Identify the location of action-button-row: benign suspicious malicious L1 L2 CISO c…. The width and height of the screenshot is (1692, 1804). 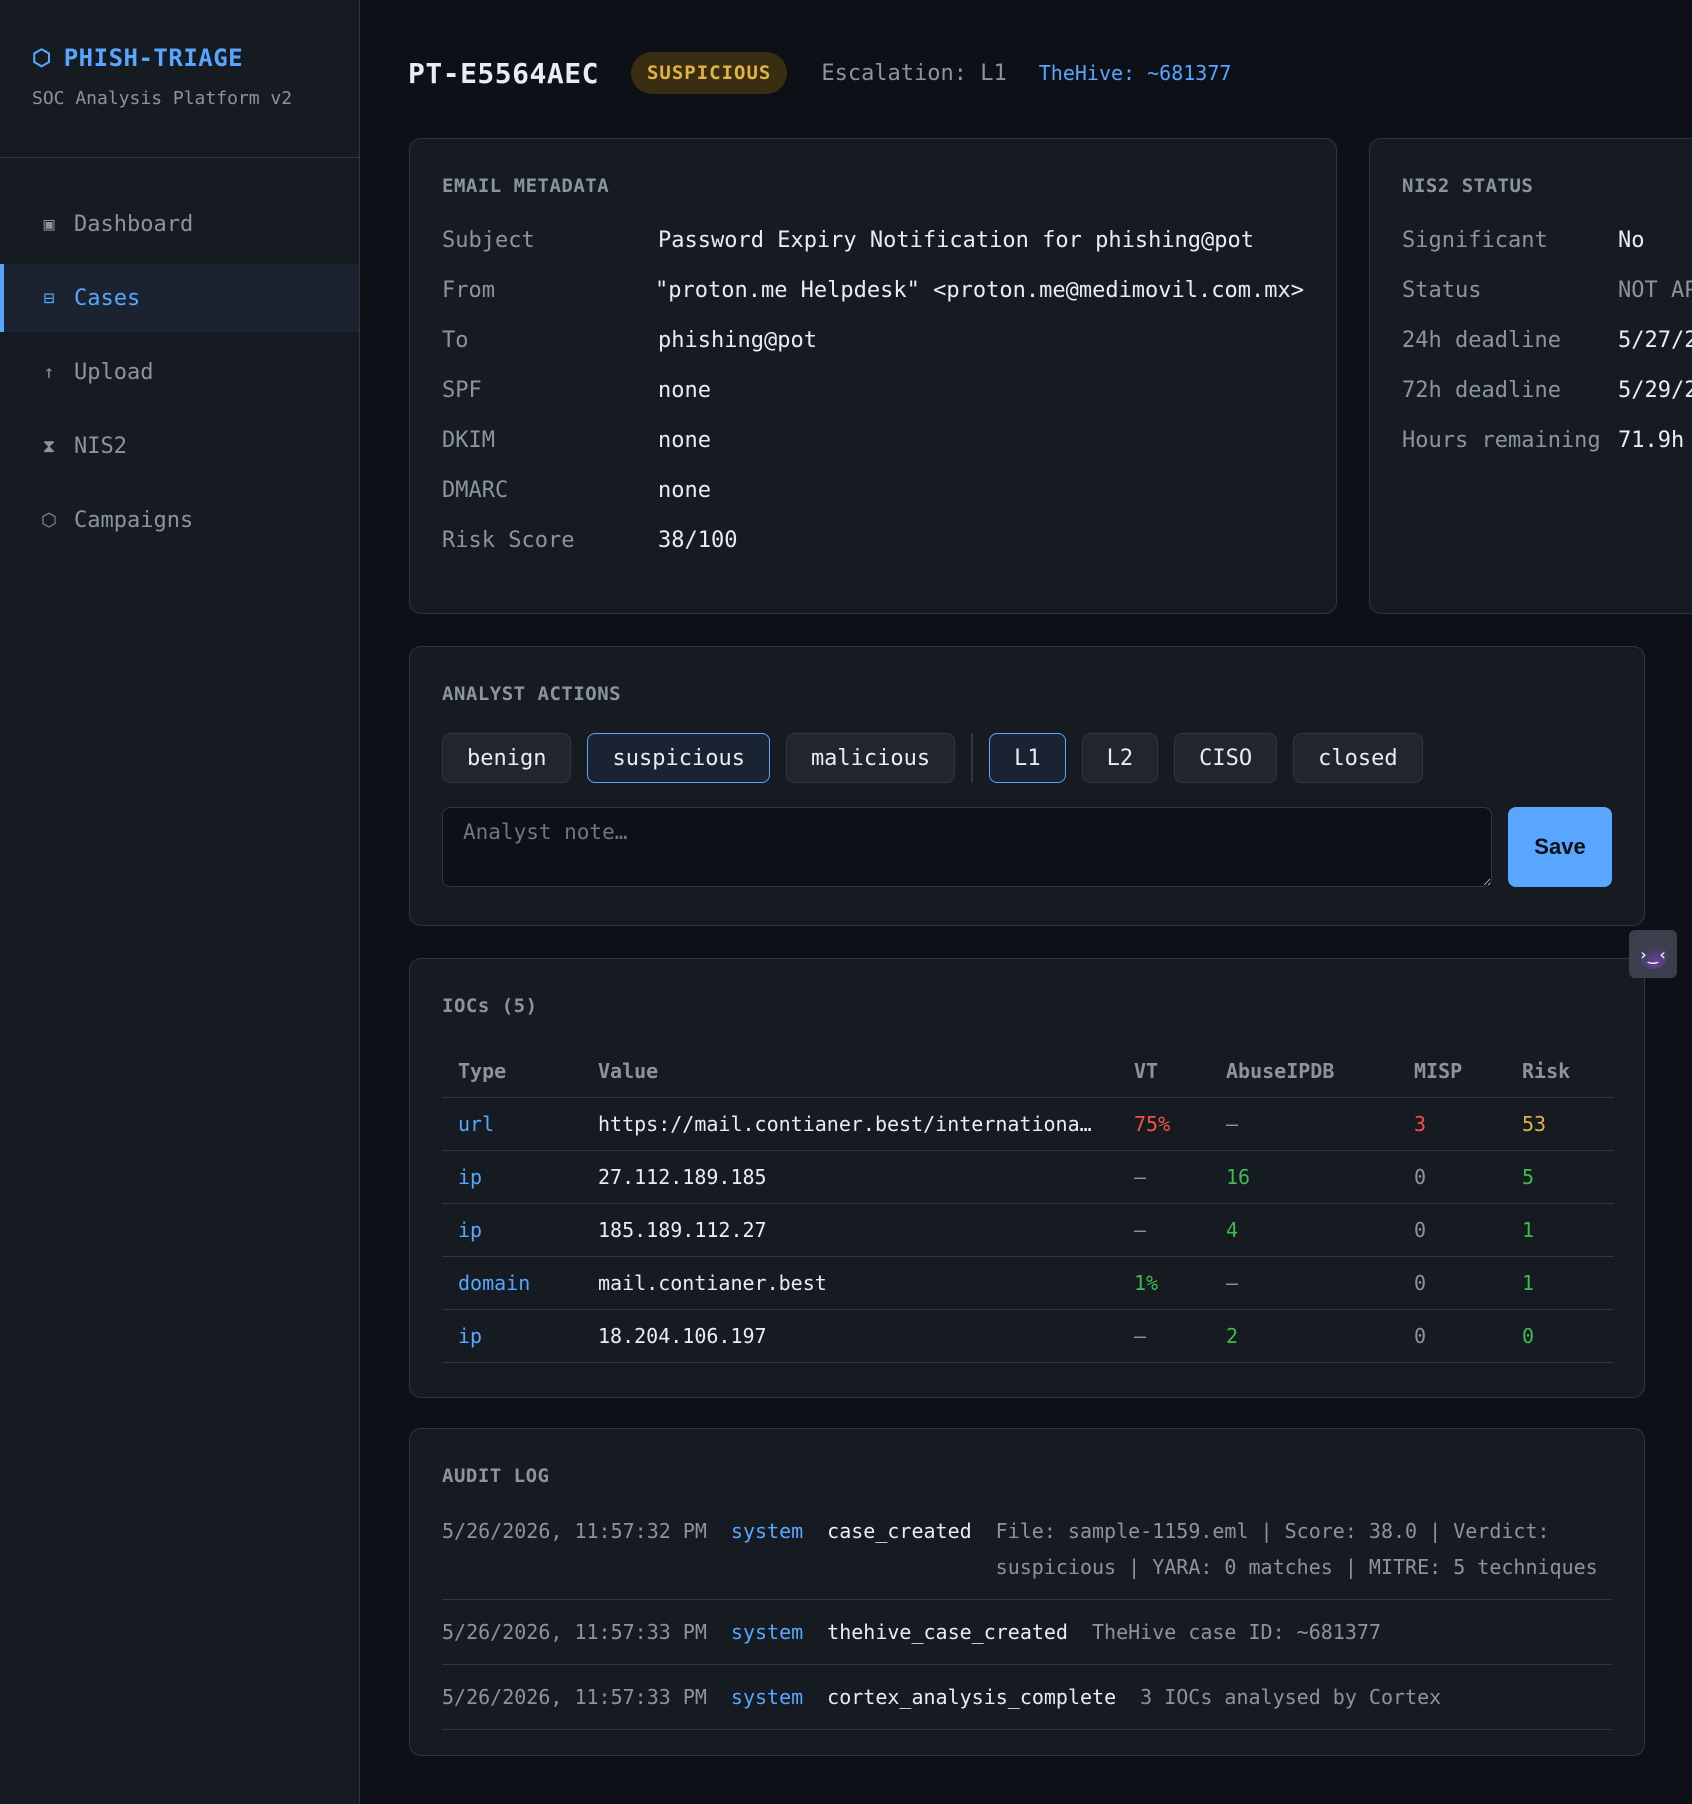
(1027, 758).